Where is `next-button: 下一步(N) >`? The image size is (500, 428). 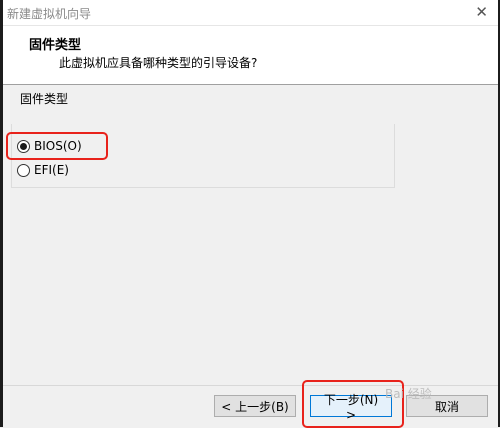
next-button: 下一步(N) > is located at coordinates (351, 407).